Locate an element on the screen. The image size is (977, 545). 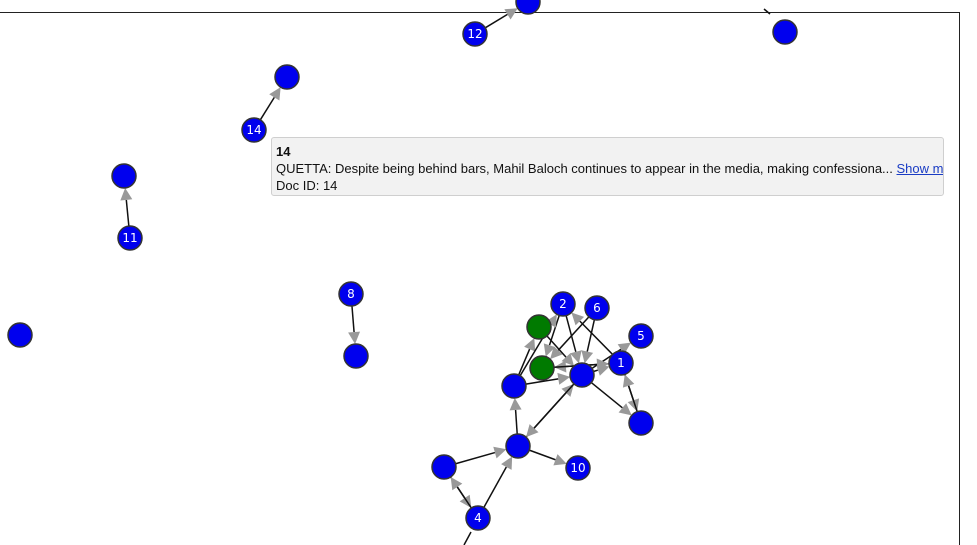
show-more-link: Show more is located at coordinates (920, 168).